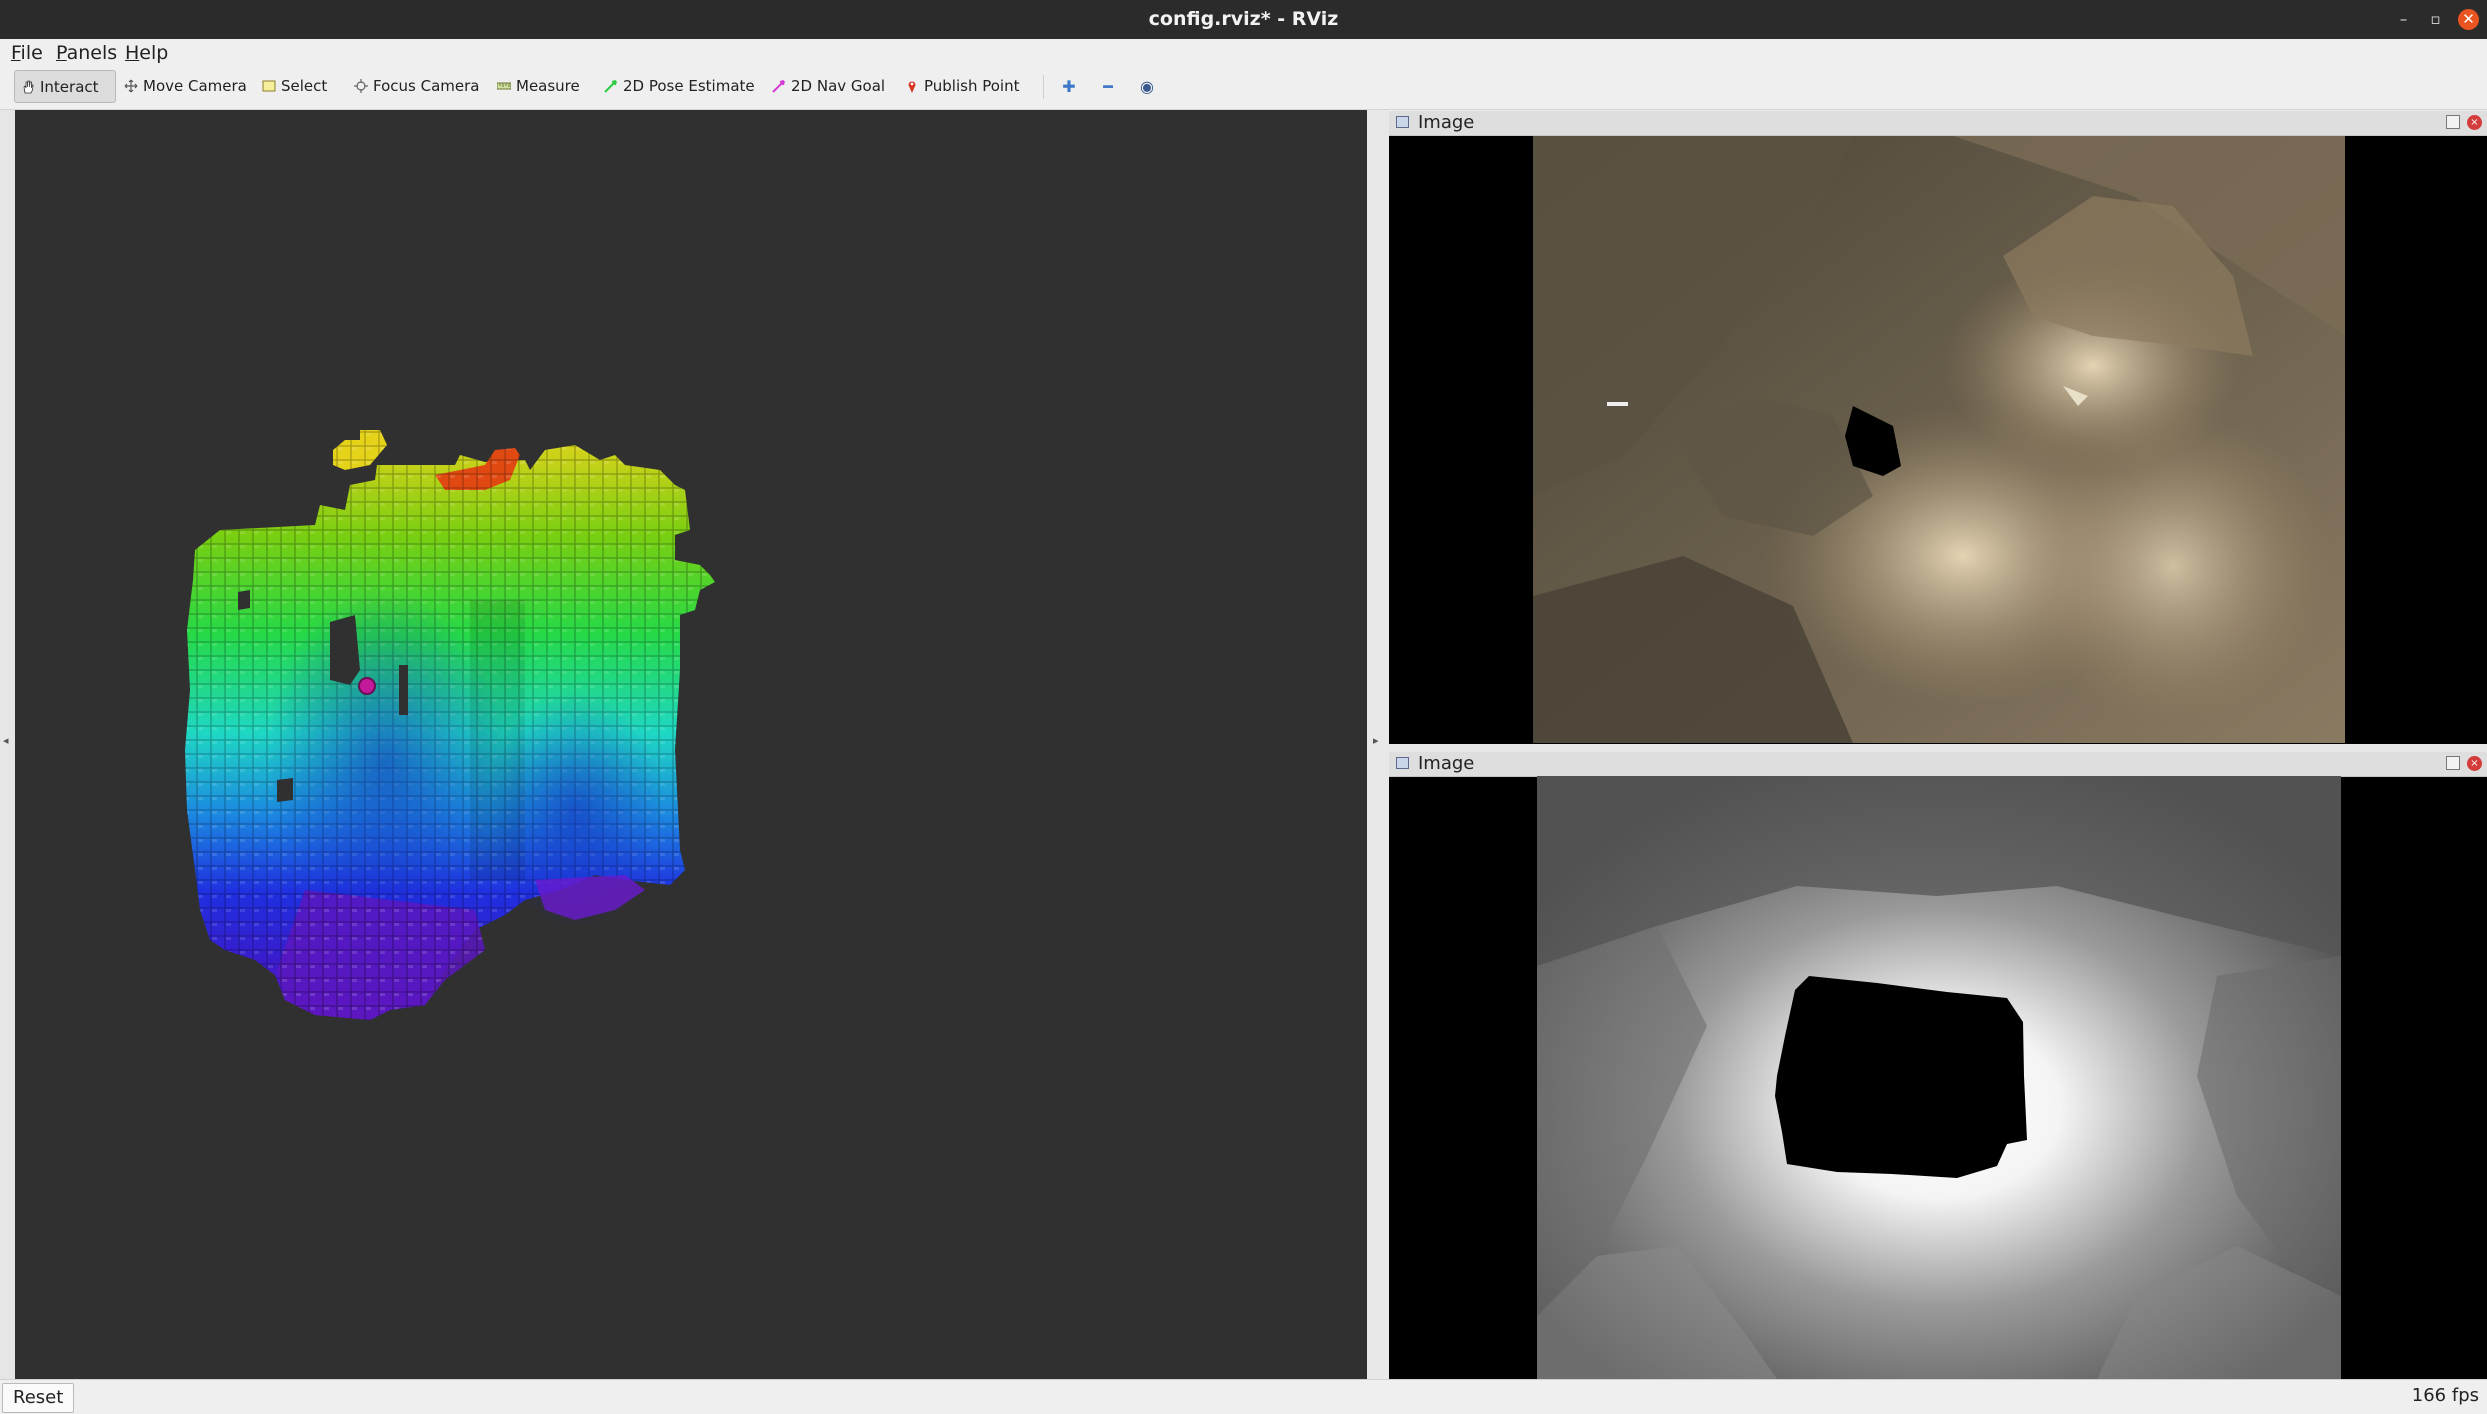 This screenshot has height=1414, width=2487. Describe the element at coordinates (1376, 740) in the screenshot. I see `collapse-right-icon: ▸` at that location.